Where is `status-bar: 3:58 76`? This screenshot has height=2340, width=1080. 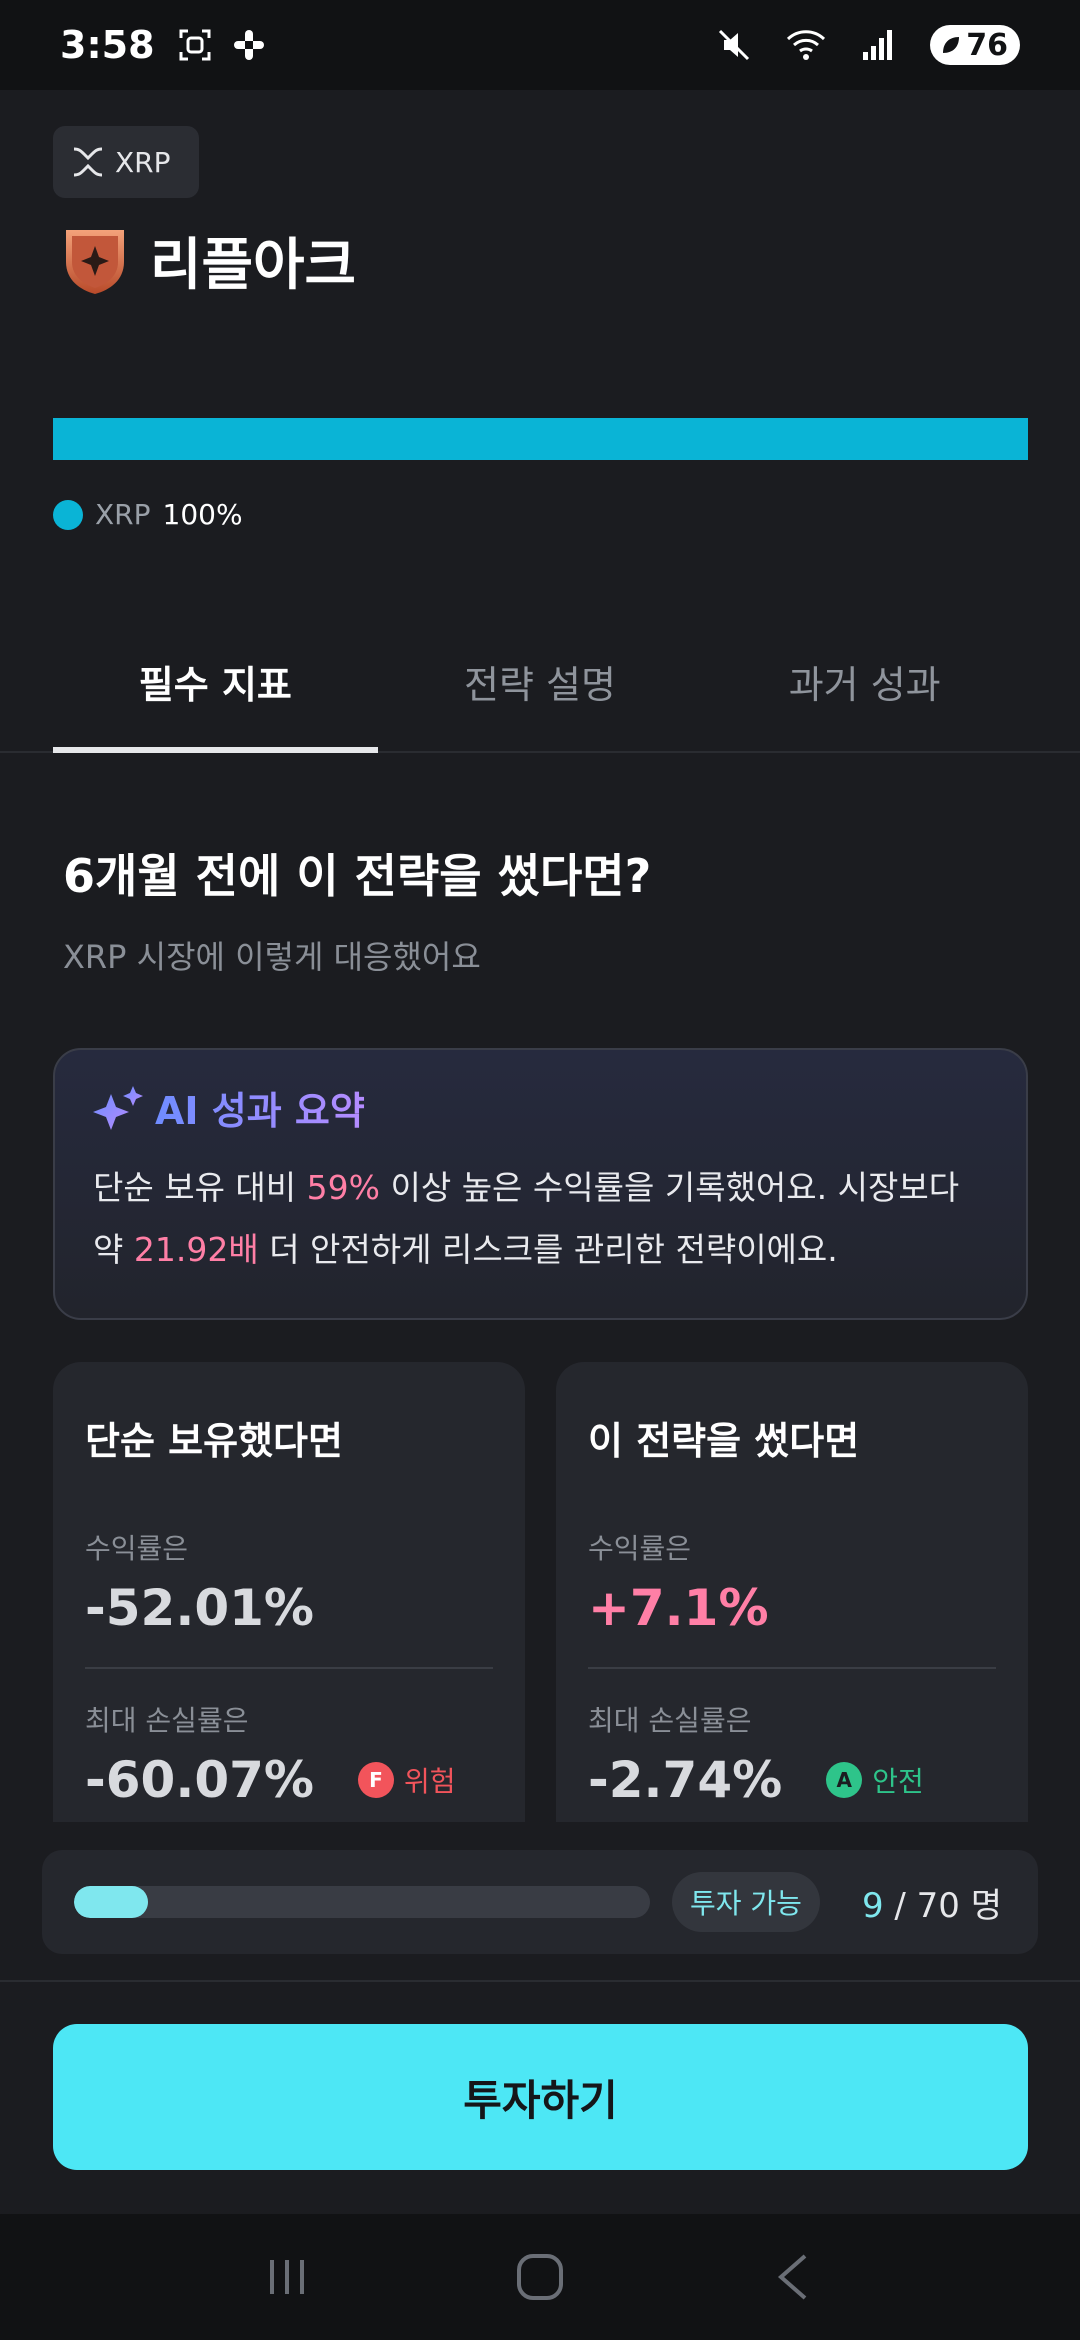 status-bar: 3:58 76 is located at coordinates (540, 45).